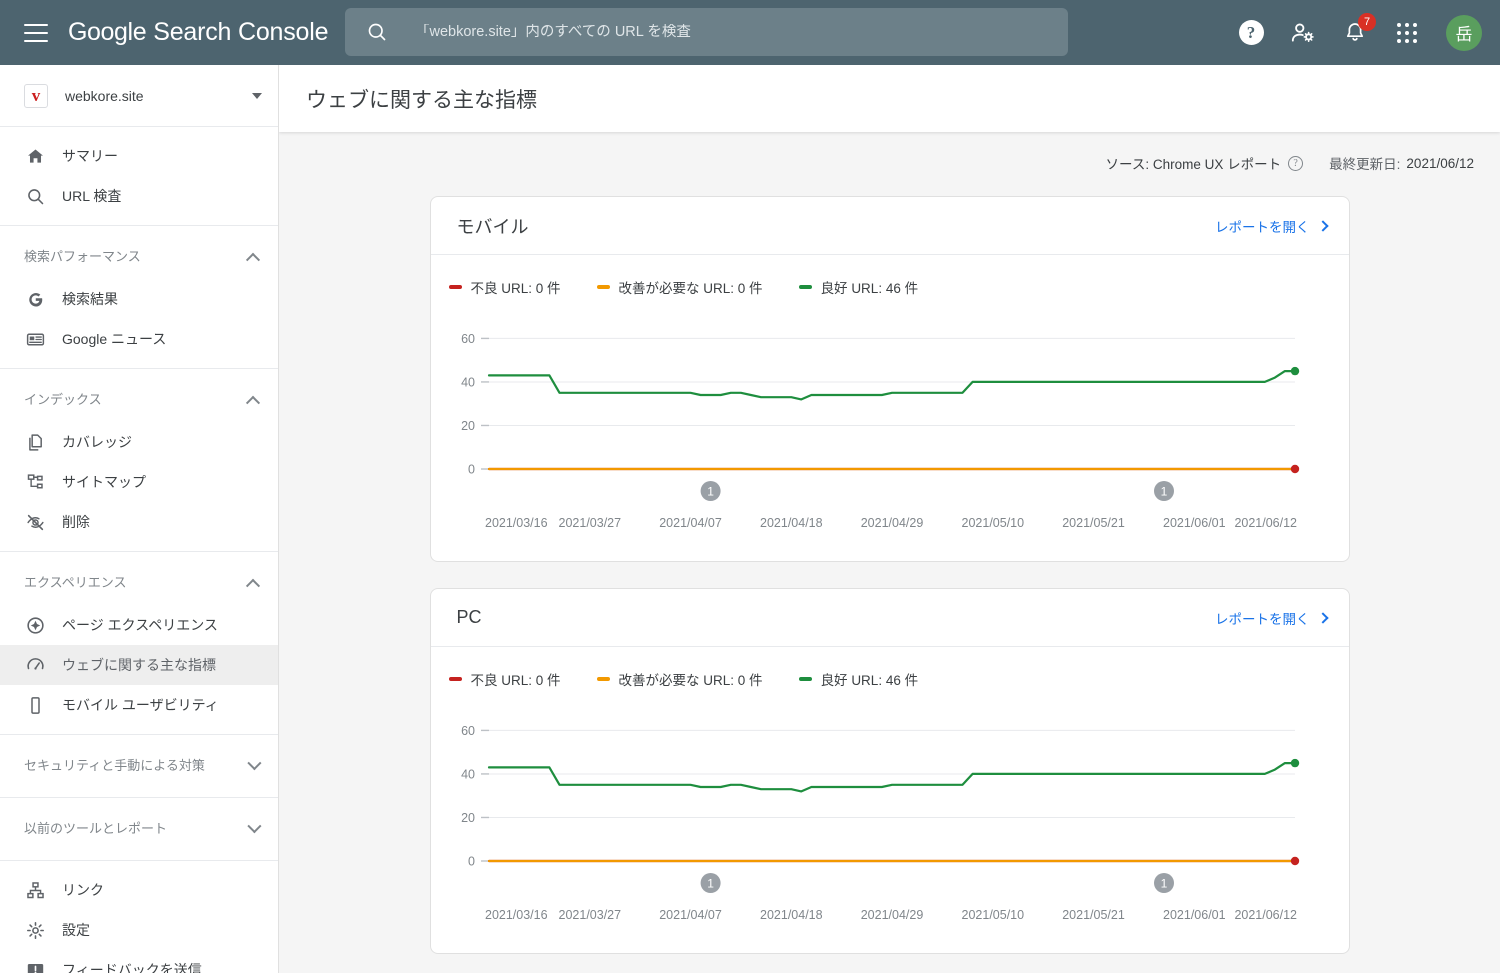  I want to click on sidebar-section-header: エクスペリエンス, so click(139, 583).